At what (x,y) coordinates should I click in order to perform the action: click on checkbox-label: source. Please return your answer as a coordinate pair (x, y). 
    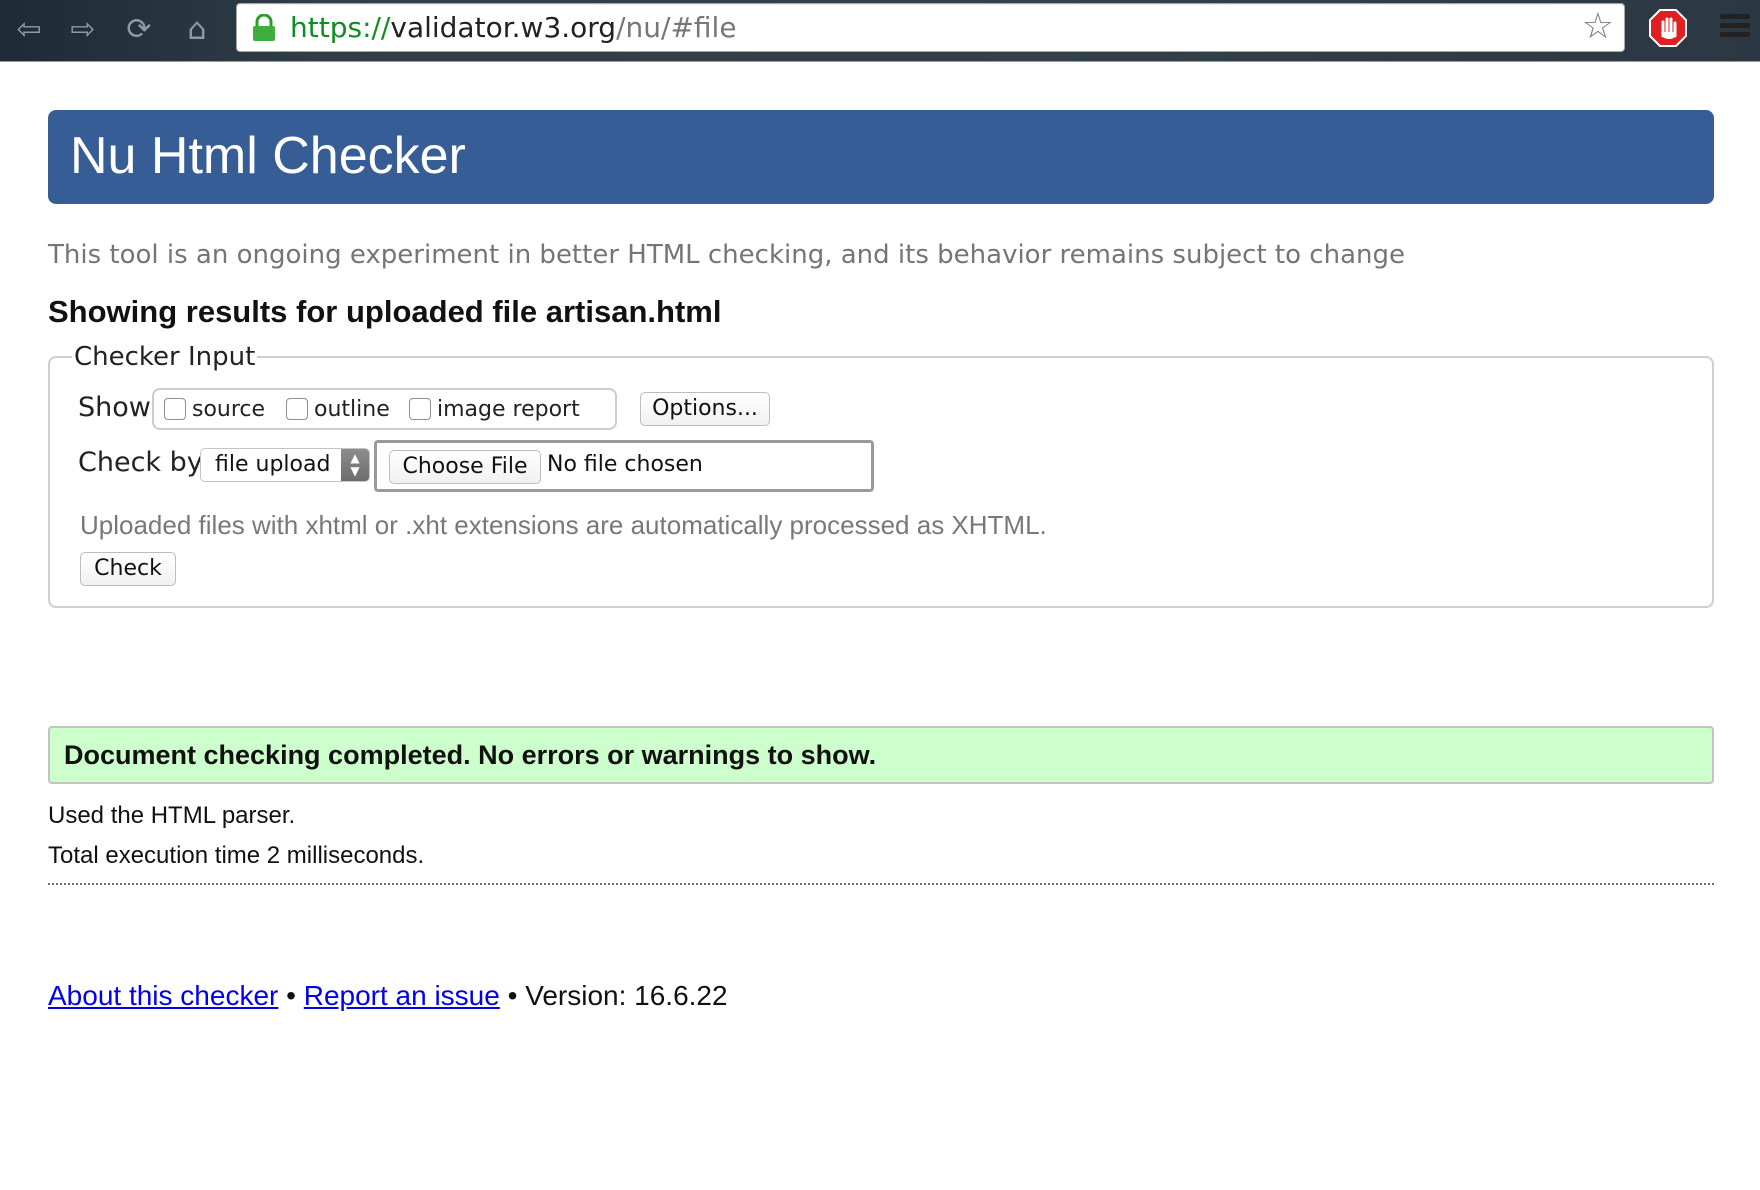
    Looking at the image, I should click on (229, 409).